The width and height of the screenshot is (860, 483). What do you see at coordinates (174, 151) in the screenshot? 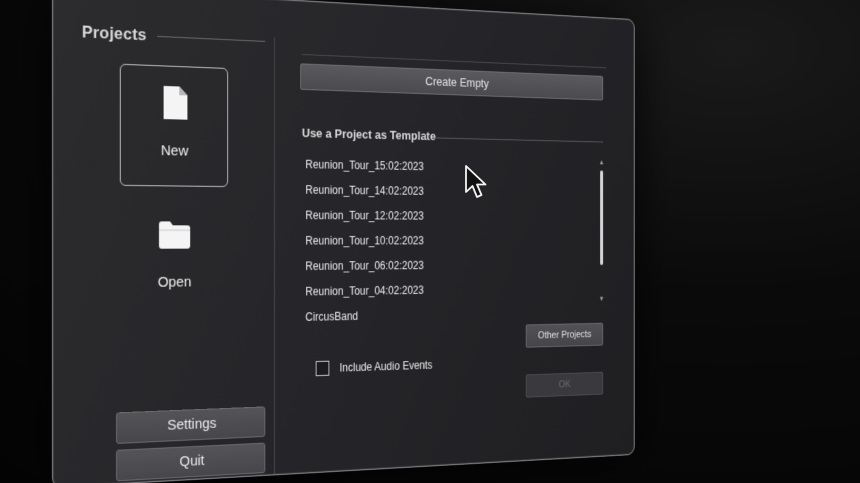
I see `new-project-label: New` at bounding box center [174, 151].